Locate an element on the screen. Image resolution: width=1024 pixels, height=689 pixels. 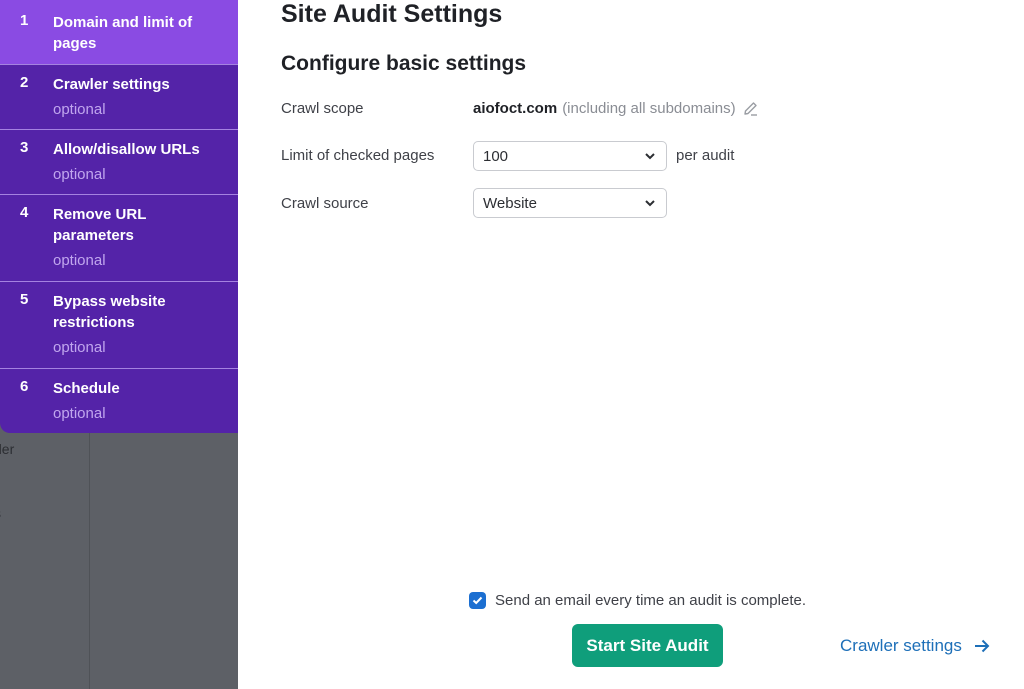
email-checkbox is located at coordinates (477, 600).